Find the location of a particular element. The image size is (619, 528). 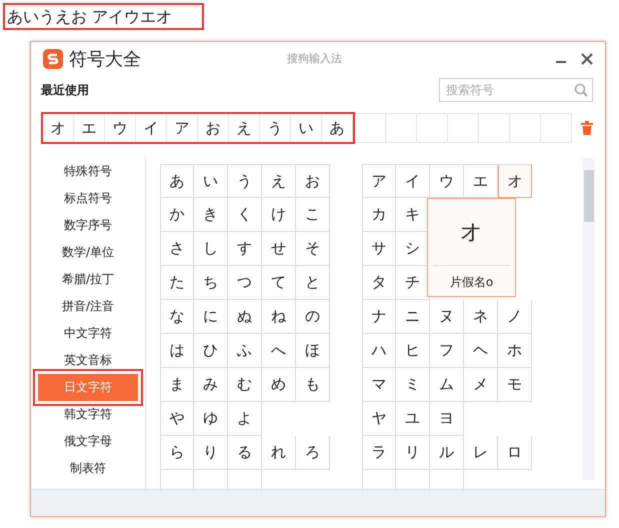

category-item: 希腊/拉丁 is located at coordinates (88, 279).